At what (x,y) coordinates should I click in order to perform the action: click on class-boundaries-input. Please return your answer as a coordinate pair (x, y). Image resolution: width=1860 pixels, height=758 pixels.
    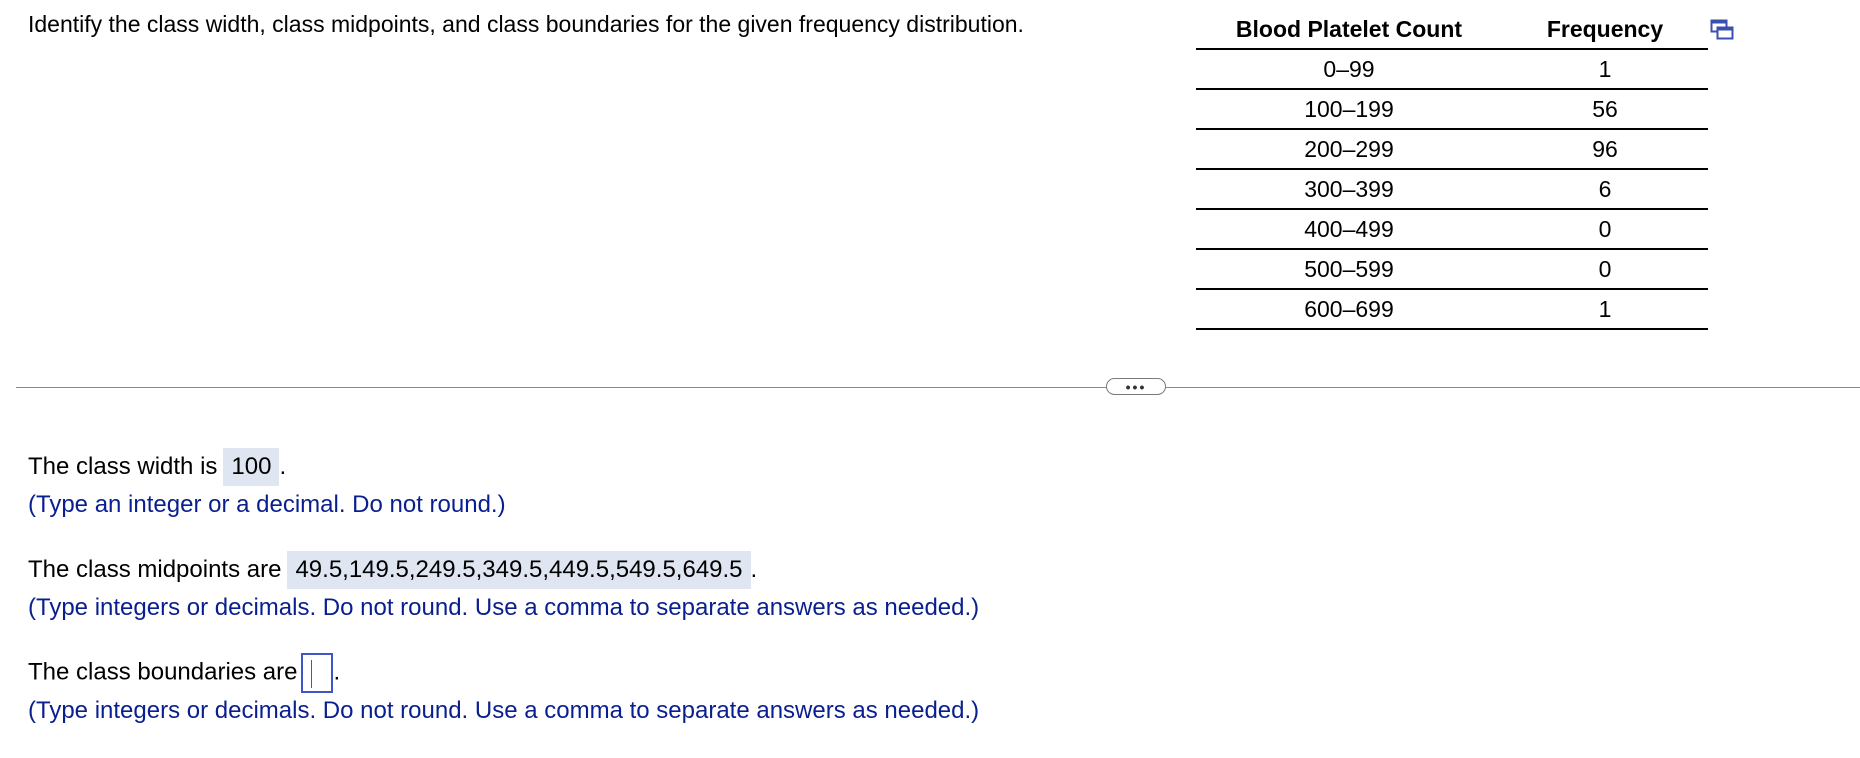
    Looking at the image, I should click on (317, 673).